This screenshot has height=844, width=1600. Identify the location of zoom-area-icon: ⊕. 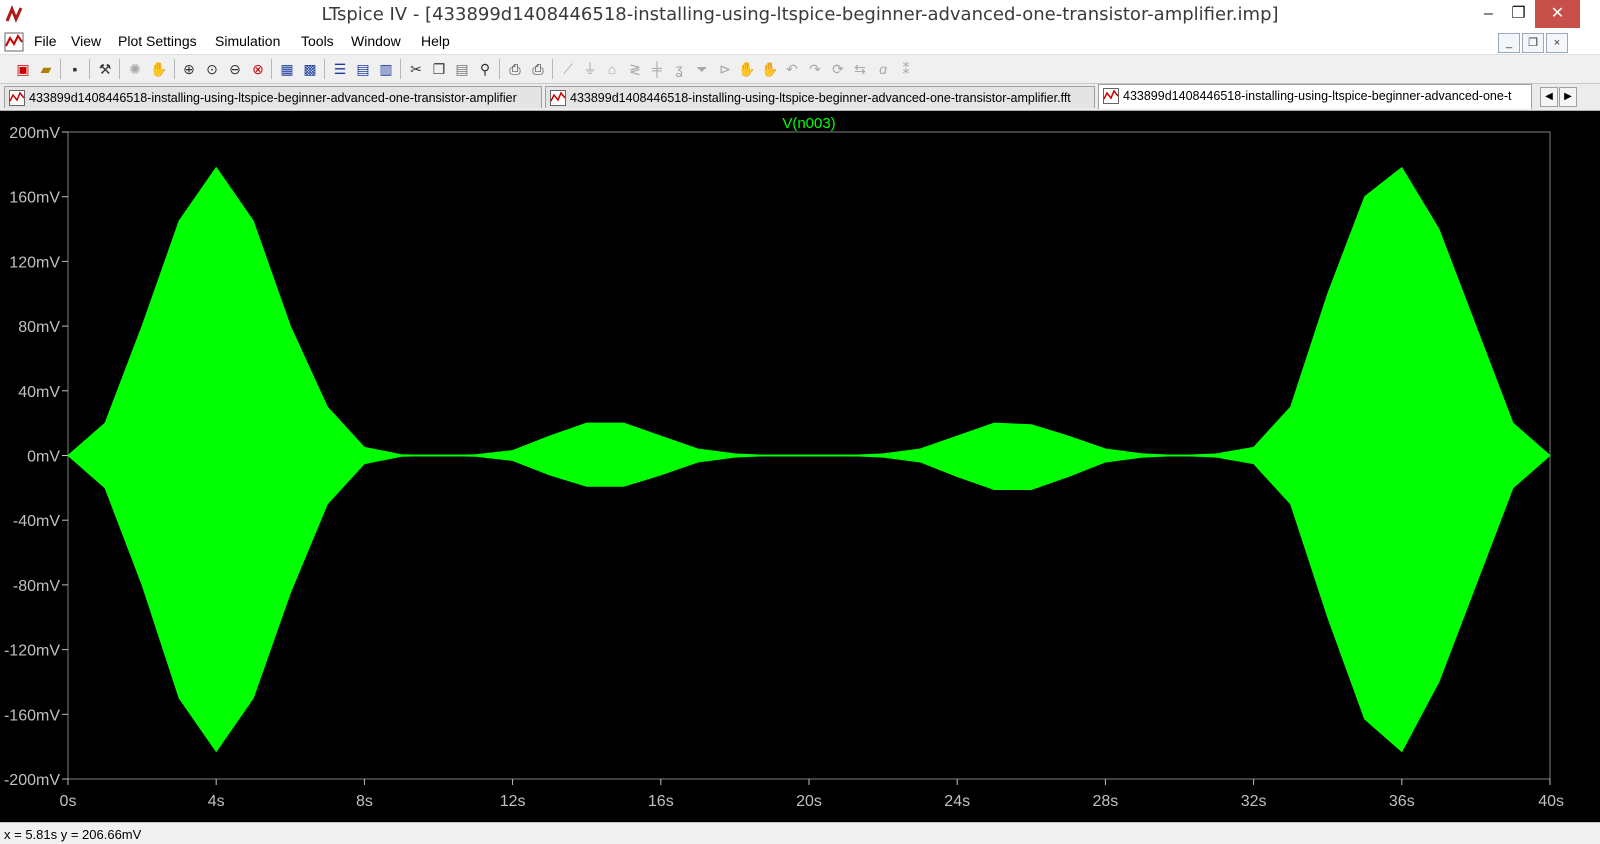
(189, 69).